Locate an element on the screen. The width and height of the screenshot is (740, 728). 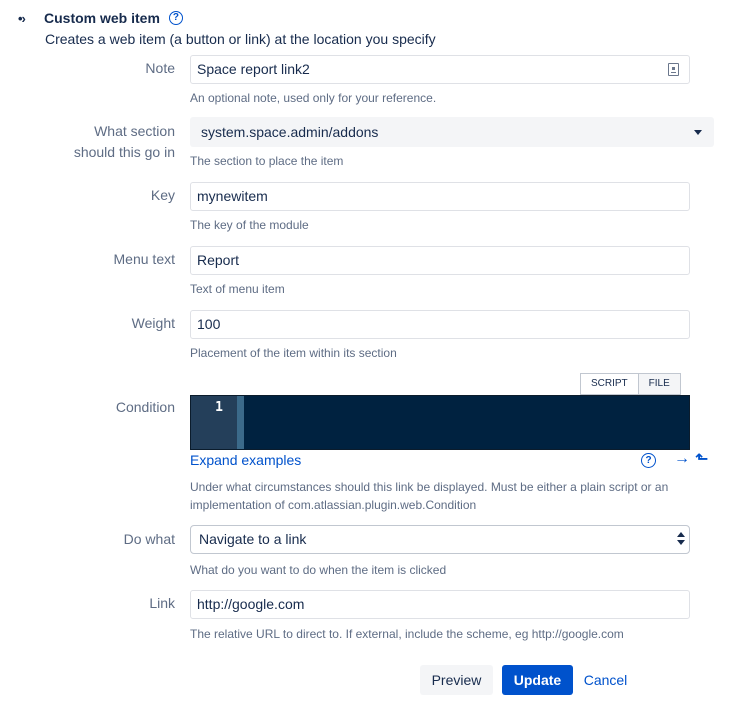
section-select: system.space.admin/addons is located at coordinates (452, 132).